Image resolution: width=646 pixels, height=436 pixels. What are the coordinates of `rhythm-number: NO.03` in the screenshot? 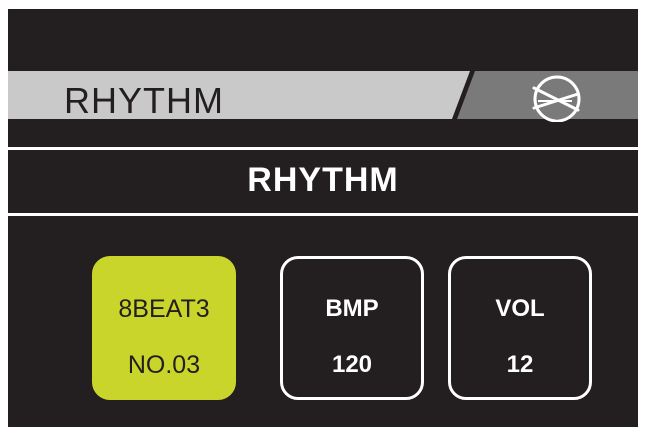 It's located at (164, 365).